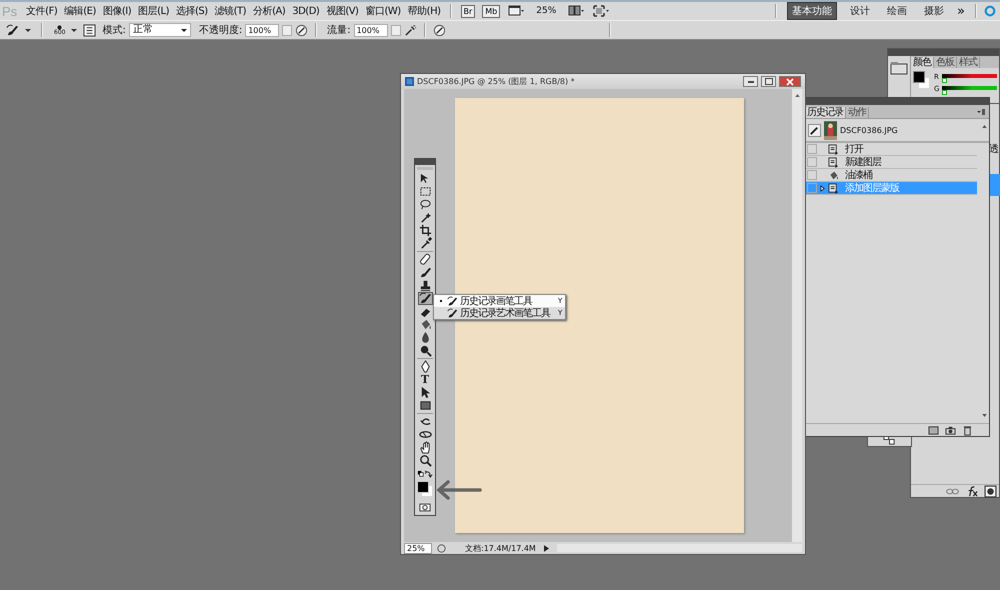  What do you see at coordinates (371, 30) in the screenshot?
I see `flow-field: 100%` at bounding box center [371, 30].